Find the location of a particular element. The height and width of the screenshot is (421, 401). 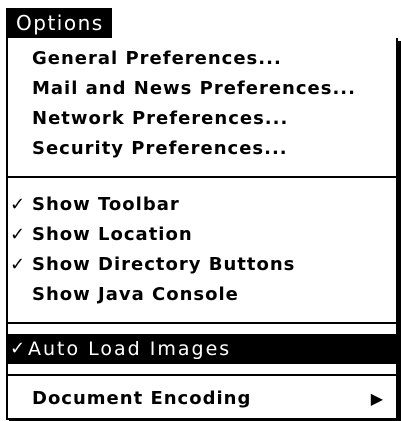

menu-item-show-toolbar: ✓ Show Toolbar is located at coordinates (202, 205).